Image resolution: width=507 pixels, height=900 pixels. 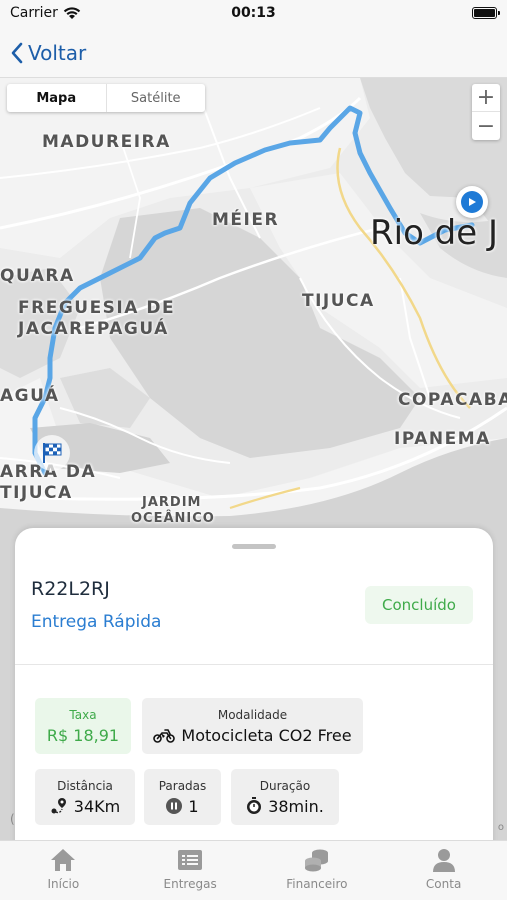 I want to click on map-label-quara: QUARA, so click(x=37, y=276).